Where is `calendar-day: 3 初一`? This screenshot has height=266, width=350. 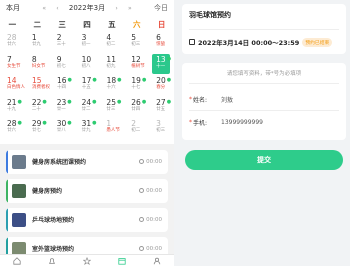
calendar-day: 3 初一 is located at coordinates (87, 43).